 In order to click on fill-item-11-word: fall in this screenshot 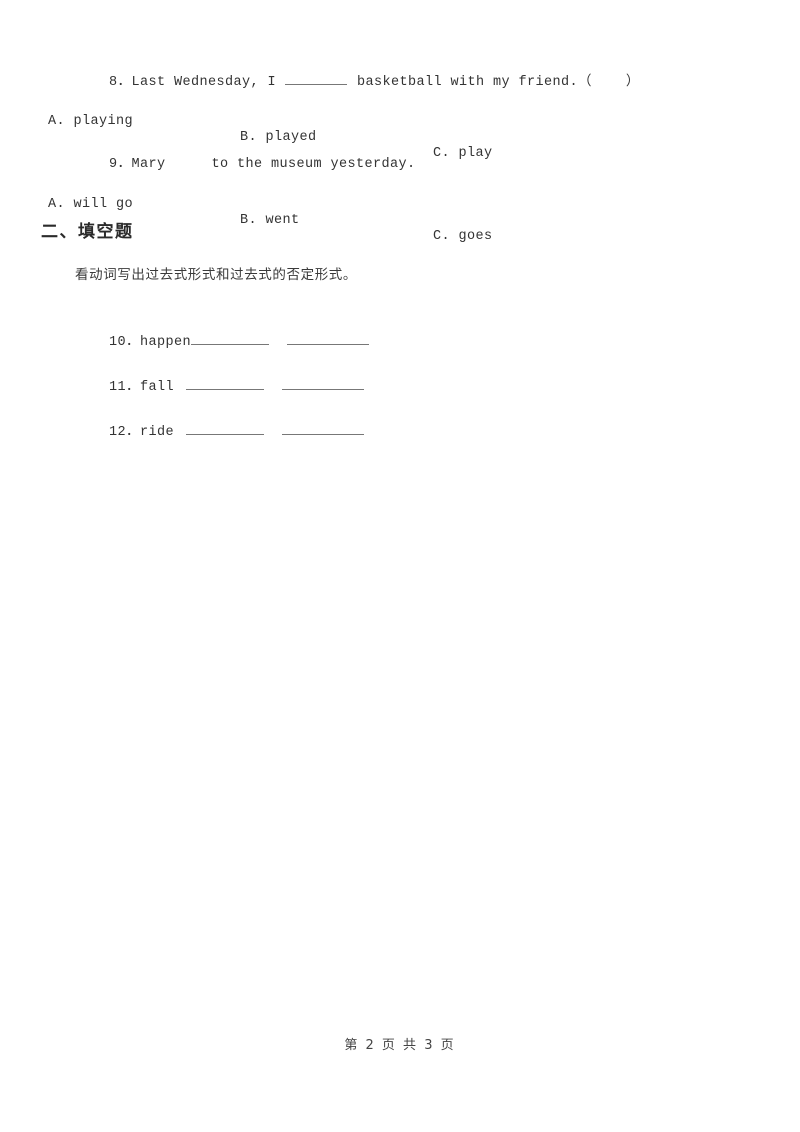, I will do `click(156, 387)`.